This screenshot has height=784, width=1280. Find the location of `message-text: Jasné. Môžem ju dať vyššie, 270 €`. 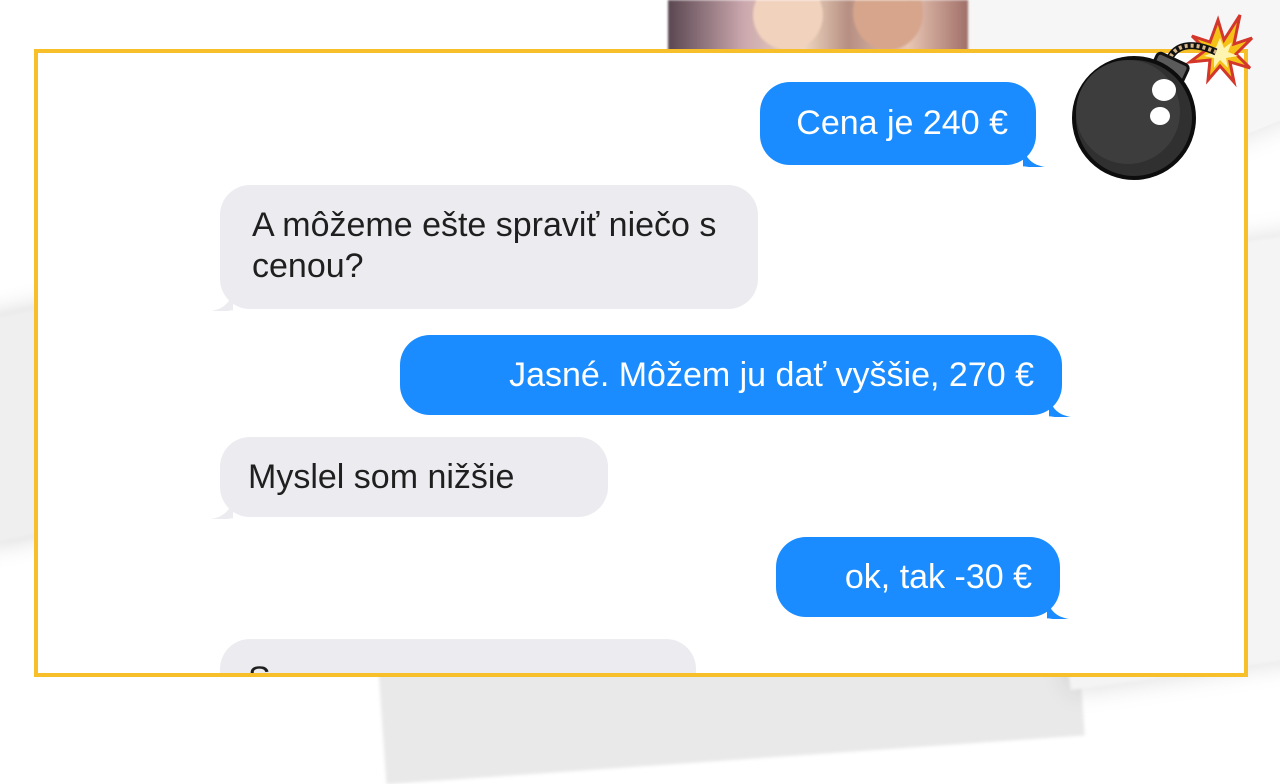

message-text: Jasné. Môžem ju dať vyššie, 270 € is located at coordinates (771, 375).